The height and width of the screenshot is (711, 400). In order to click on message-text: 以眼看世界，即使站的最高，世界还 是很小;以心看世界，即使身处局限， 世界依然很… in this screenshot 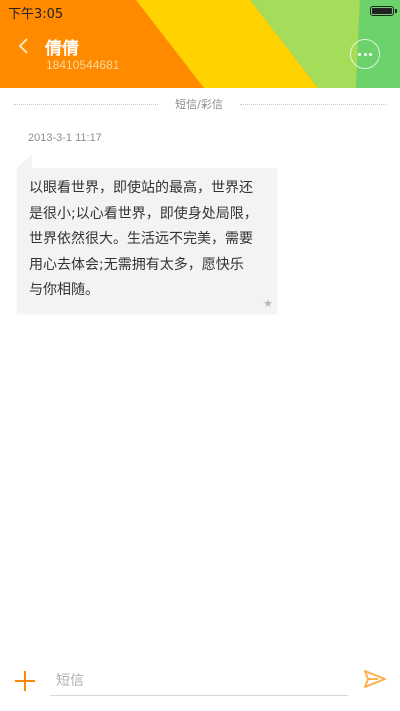, I will do `click(150, 240)`.